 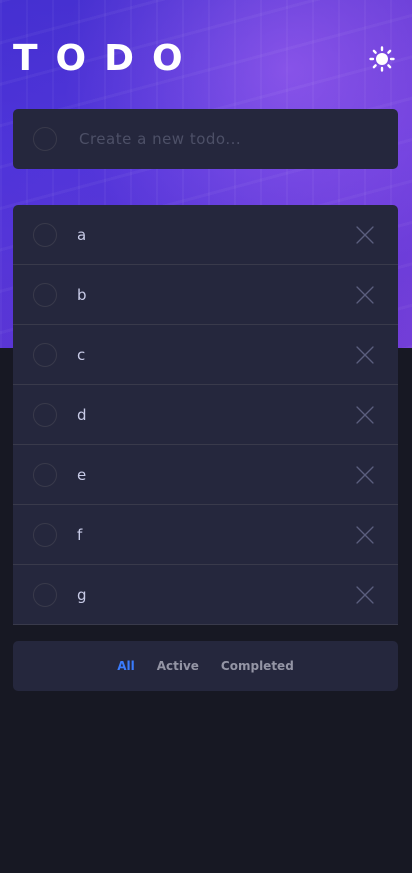 I want to click on filter-active: Active, so click(x=178, y=666).